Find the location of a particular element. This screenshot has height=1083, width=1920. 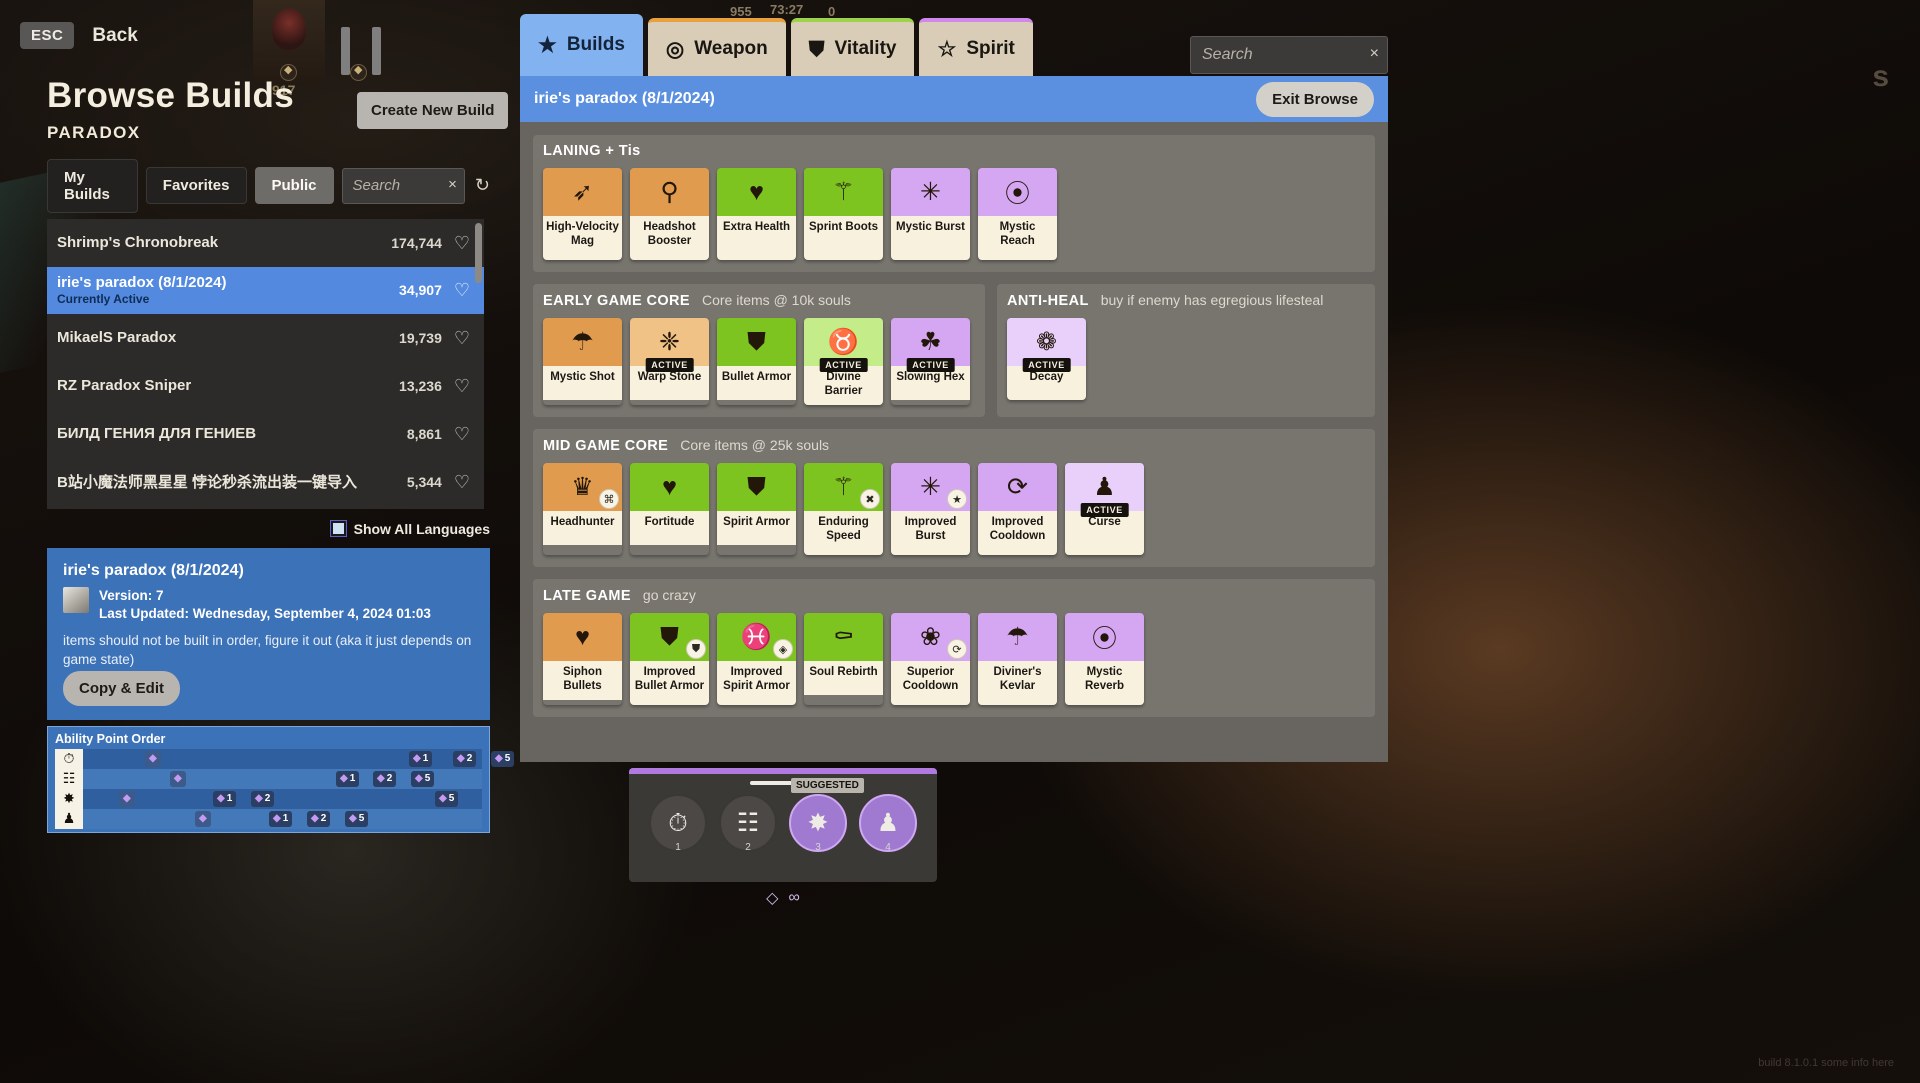

item-annotation-icon: ★ is located at coordinates (957, 499).